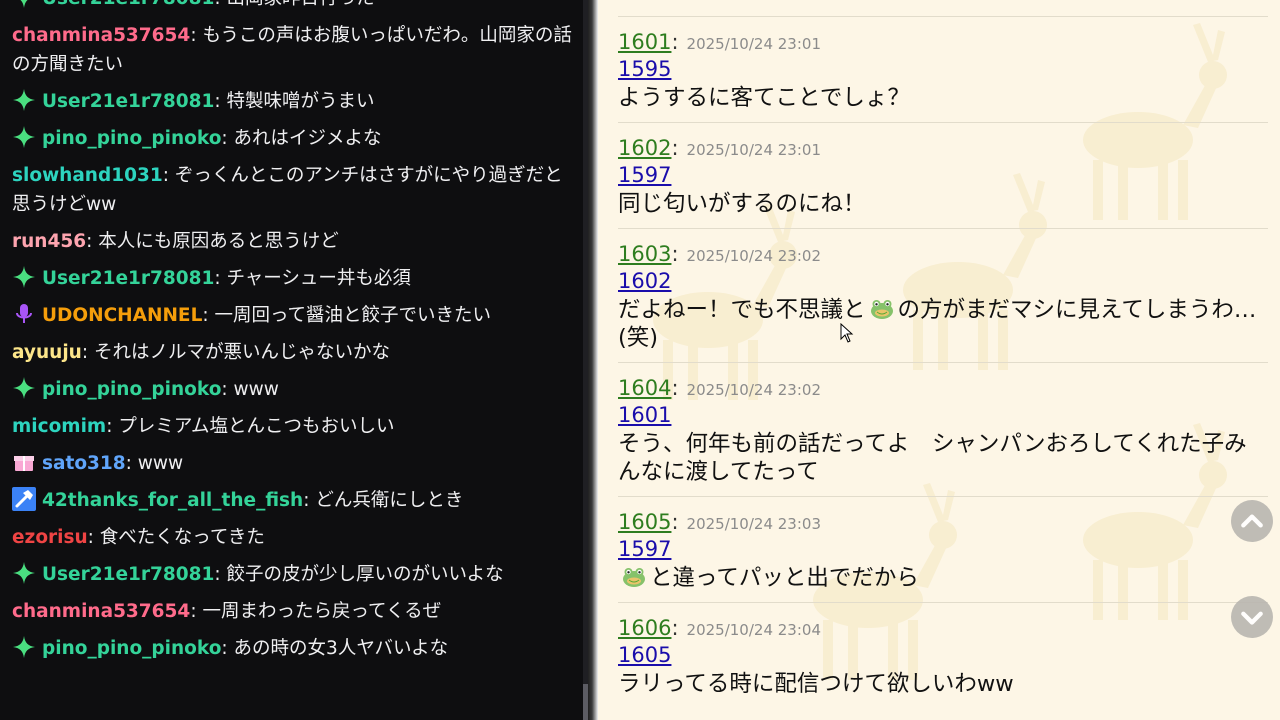 The image size is (1280, 720). Describe the element at coordinates (365, 574) in the screenshot. I see `chat-text: 餃子の皮が少し厚いのがいいよな` at that location.